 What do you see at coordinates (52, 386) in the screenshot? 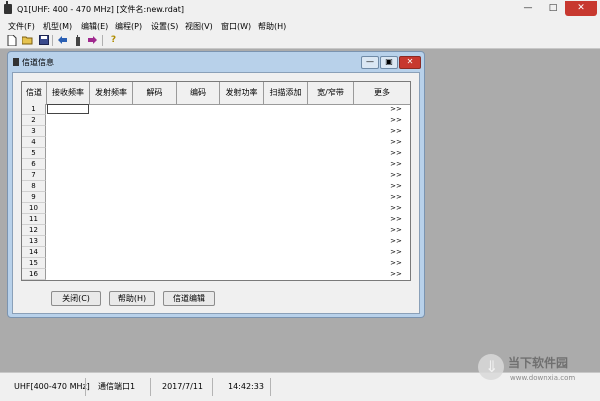
I see `status-band: UHF[400-470 MHz]` at bounding box center [52, 386].